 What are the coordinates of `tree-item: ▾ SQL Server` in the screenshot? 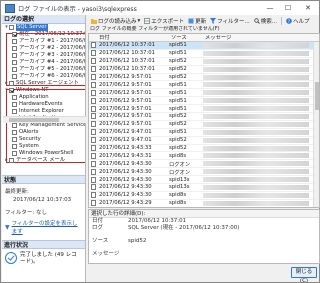 It's located at (43, 27).